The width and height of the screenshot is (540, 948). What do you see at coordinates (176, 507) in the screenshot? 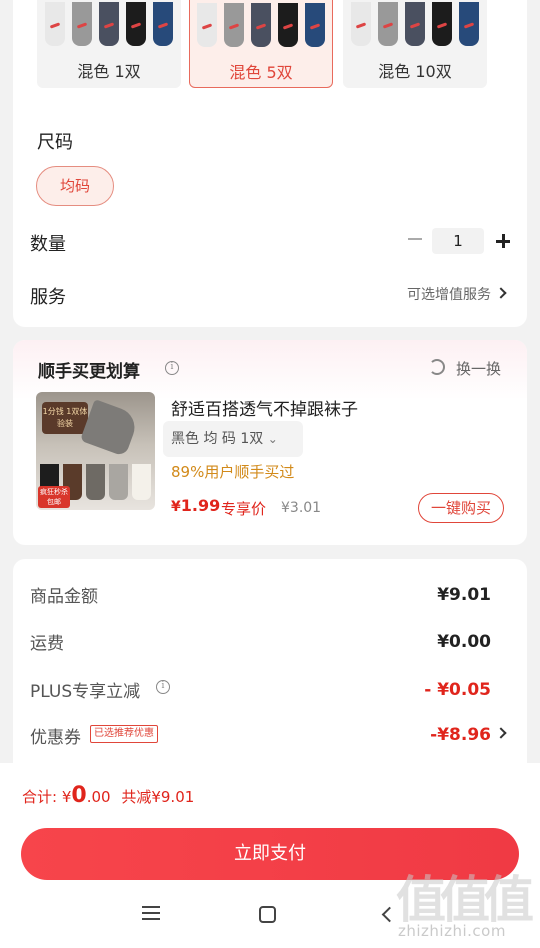
I see `price-currency: ¥` at bounding box center [176, 507].